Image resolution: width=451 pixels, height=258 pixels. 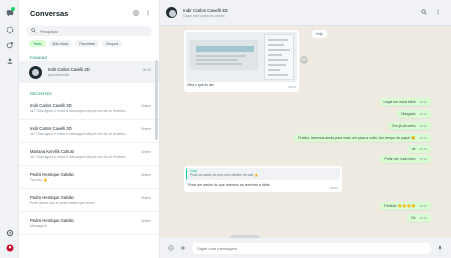 I want to click on filter-chip-unread: Não lidas, so click(x=60, y=43).